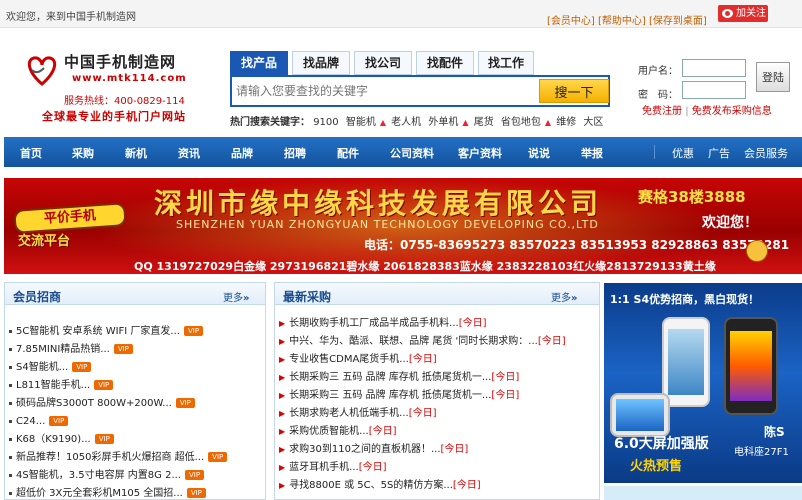 This screenshot has height=500, width=802. What do you see at coordinates (732, 111) in the screenshot?
I see `post-purchase-link: 免费发布采购信息` at bounding box center [732, 111].